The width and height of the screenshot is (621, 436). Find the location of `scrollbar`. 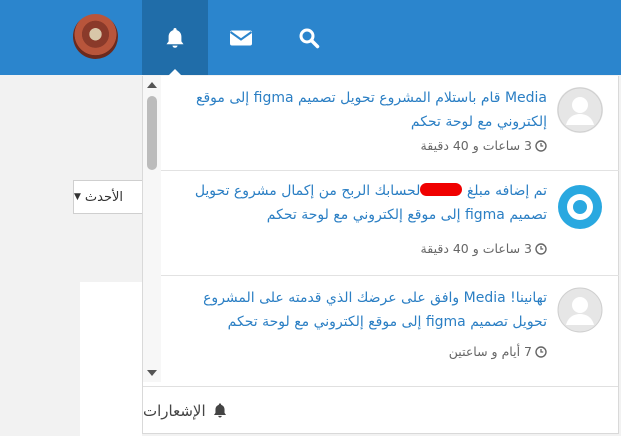

scrollbar is located at coordinates (152, 229).